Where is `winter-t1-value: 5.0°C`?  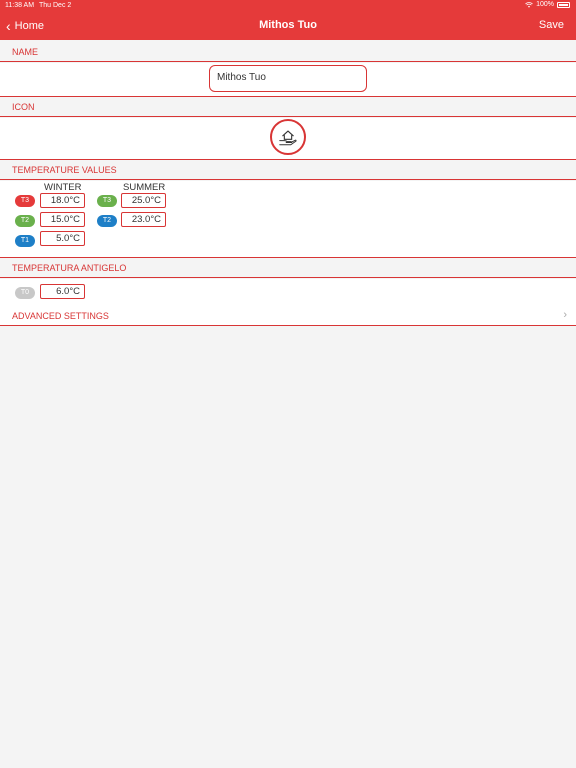
winter-t1-value: 5.0°C is located at coordinates (62, 238).